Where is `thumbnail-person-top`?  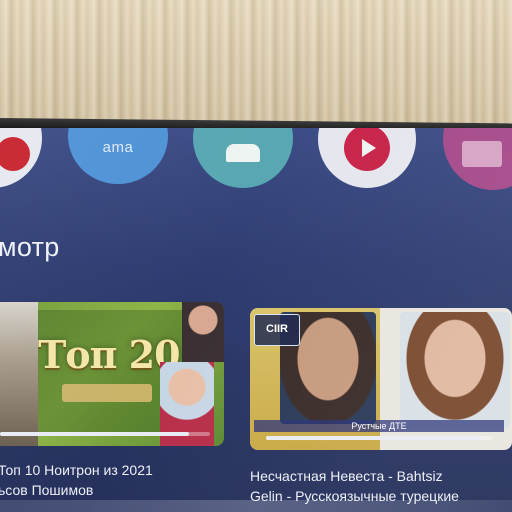 thumbnail-person-top is located at coordinates (203, 332).